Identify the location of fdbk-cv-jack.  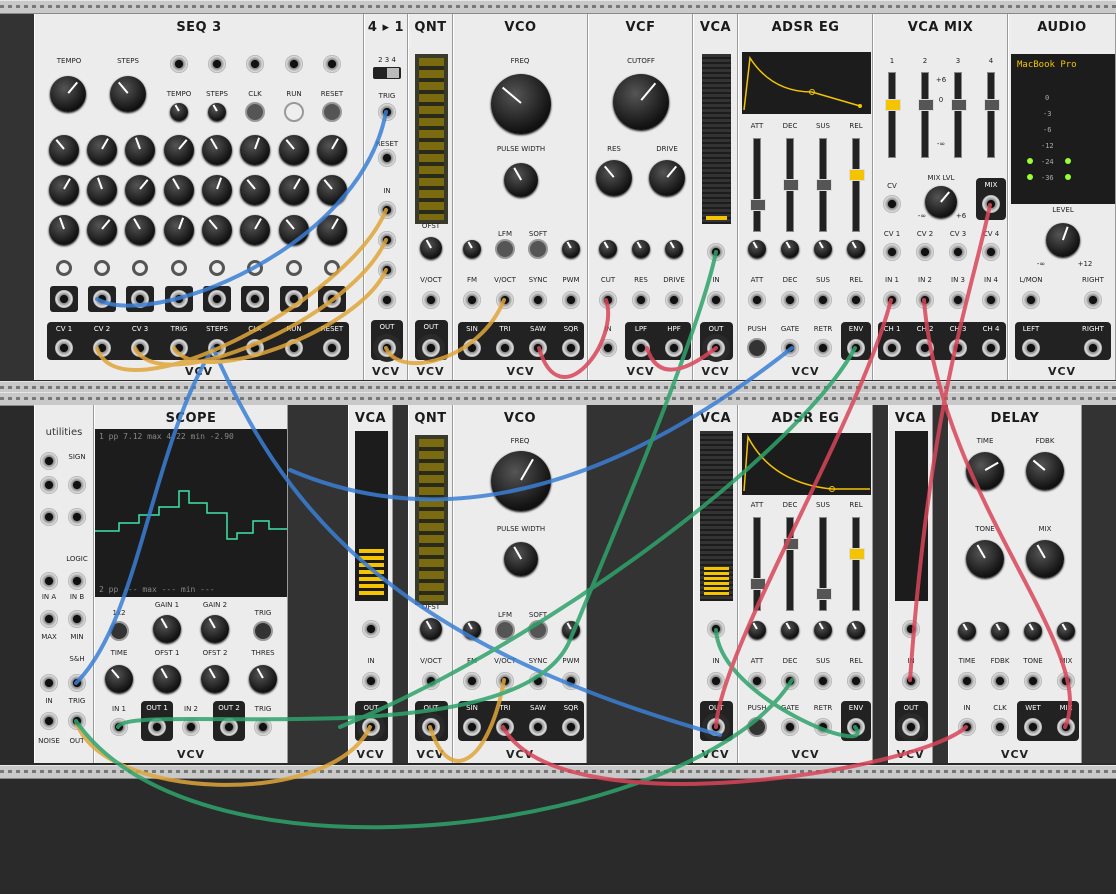
(1000, 681).